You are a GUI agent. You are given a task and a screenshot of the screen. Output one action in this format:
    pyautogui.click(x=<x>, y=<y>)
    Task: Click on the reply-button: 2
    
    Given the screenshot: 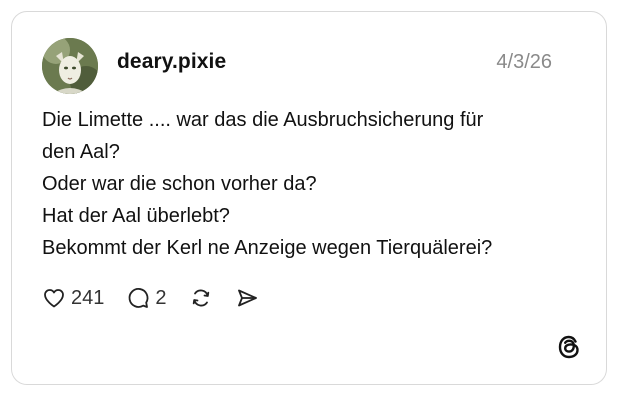 What is the action you would take?
    pyautogui.click(x=146, y=298)
    